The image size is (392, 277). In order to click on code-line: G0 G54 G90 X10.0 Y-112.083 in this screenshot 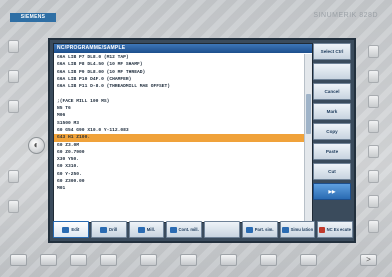, I will do `click(179, 130)`.